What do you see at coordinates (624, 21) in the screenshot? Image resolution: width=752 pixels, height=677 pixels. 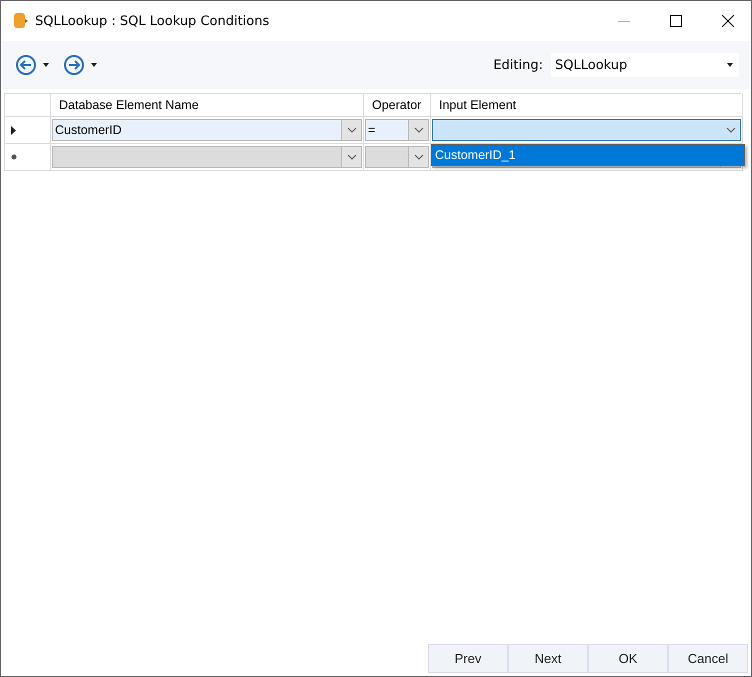 I see `minimize-icon` at bounding box center [624, 21].